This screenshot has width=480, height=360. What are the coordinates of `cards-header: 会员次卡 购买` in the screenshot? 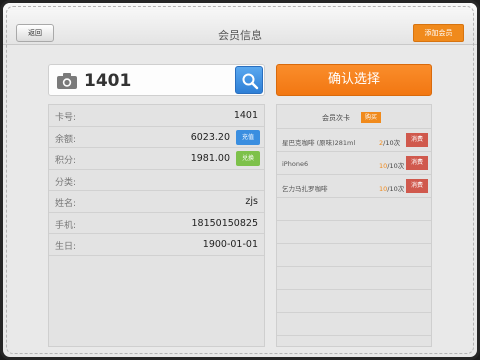 It's located at (354, 117).